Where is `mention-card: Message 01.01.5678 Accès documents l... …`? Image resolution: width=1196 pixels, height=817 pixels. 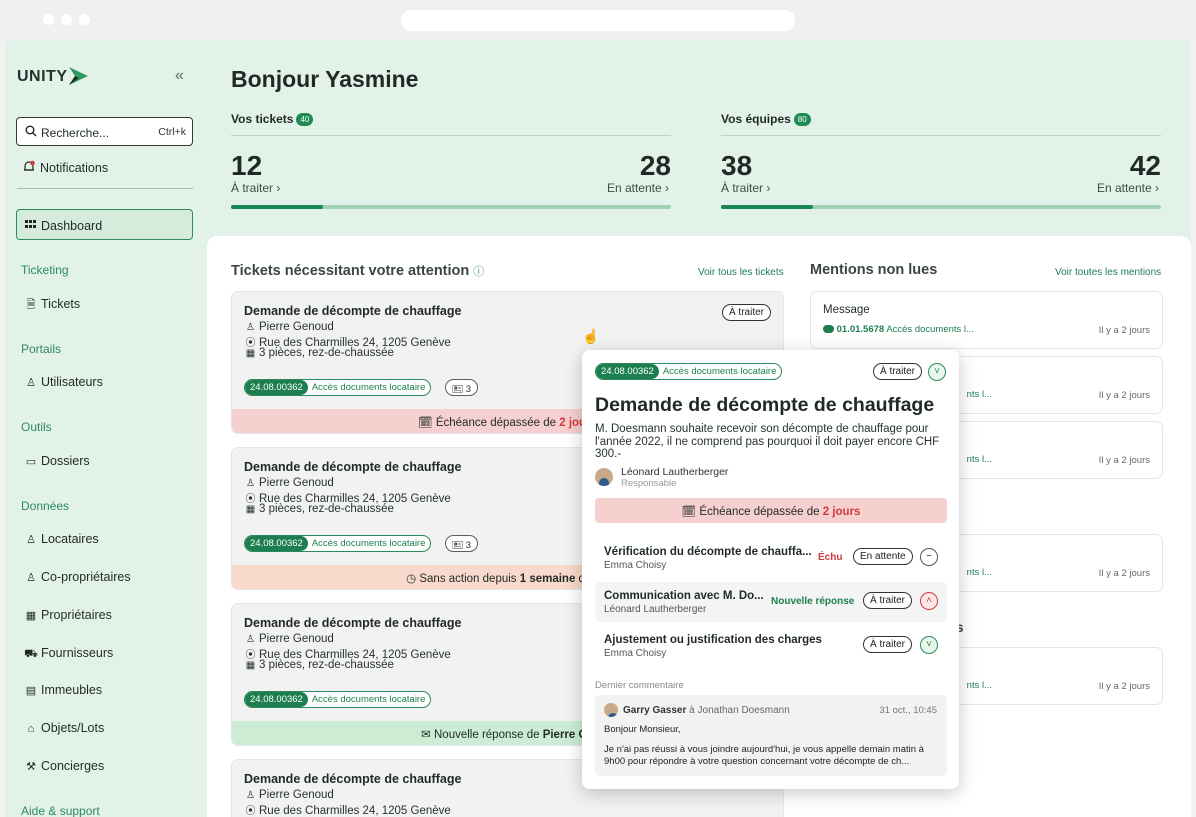
mention-card: Message 01.01.5678 Accès documents l... … is located at coordinates (986, 320).